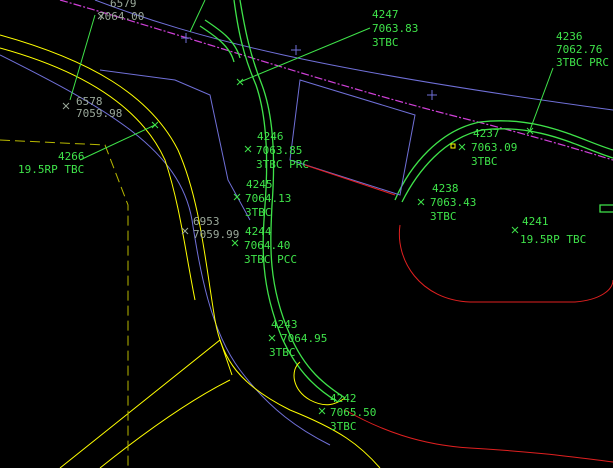 The height and width of the screenshot is (468, 613). I want to click on curb-right-stub, so click(606, 208).